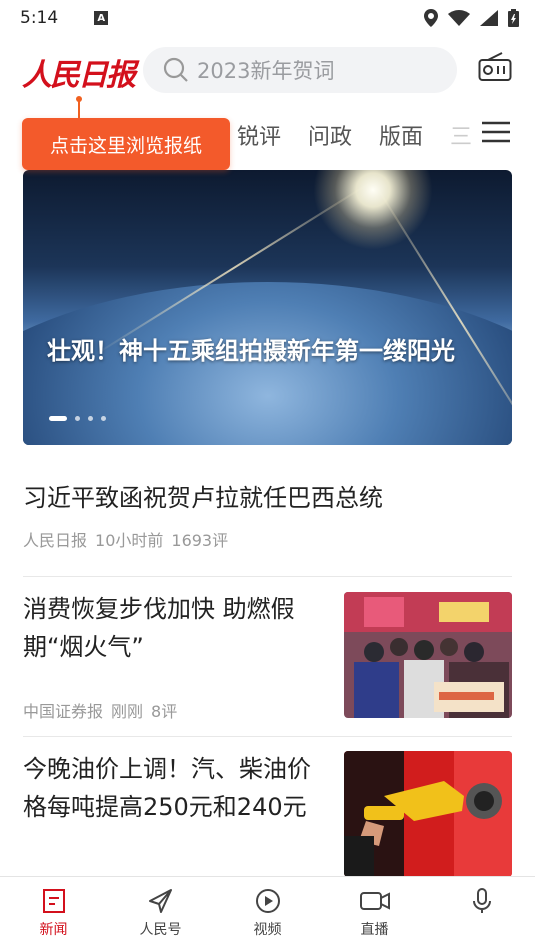 This screenshot has width=535, height=952. Describe the element at coordinates (267, 930) in the screenshot. I see `nav-label: 视频` at that location.